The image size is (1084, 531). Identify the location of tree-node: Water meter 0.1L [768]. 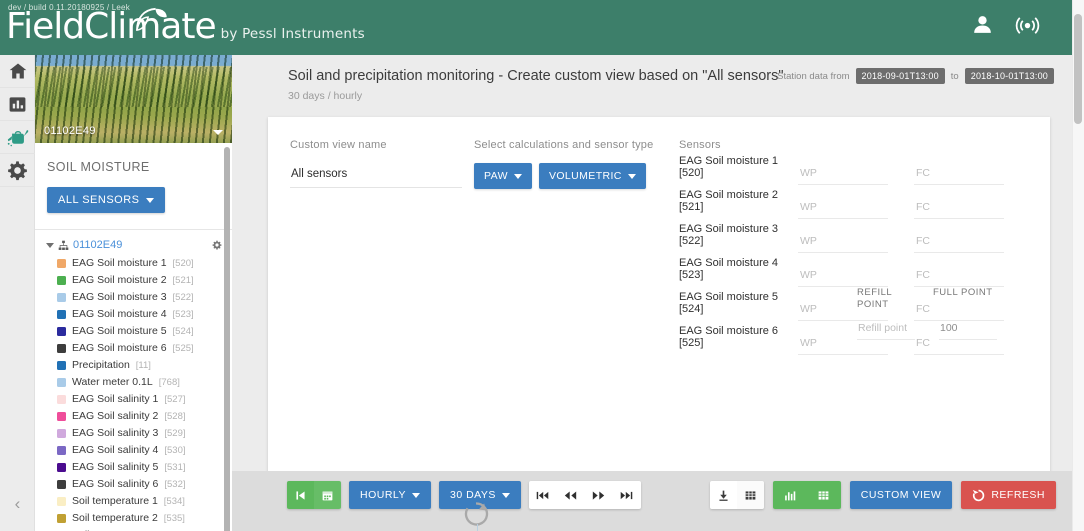
(133, 382).